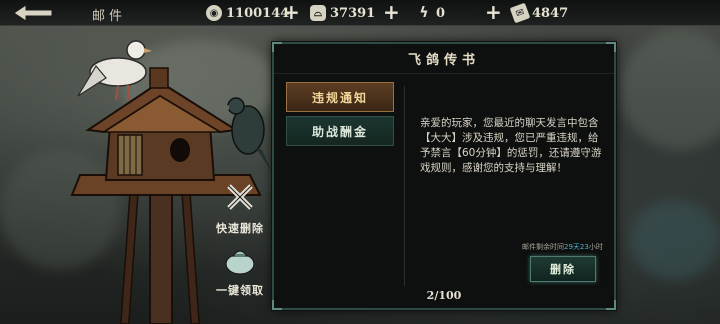 The image size is (720, 324). What do you see at coordinates (444, 295) in the screenshot?
I see `page-indicator: 2/100` at bounding box center [444, 295].